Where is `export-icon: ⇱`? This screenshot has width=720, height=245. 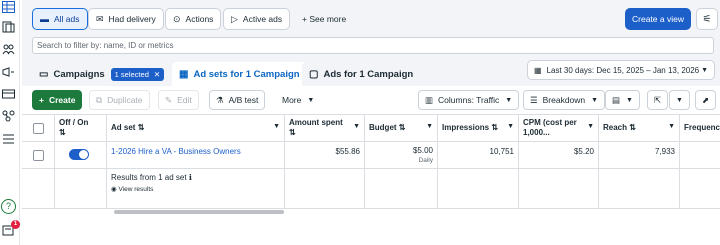
export-icon: ⇱ is located at coordinates (658, 99).